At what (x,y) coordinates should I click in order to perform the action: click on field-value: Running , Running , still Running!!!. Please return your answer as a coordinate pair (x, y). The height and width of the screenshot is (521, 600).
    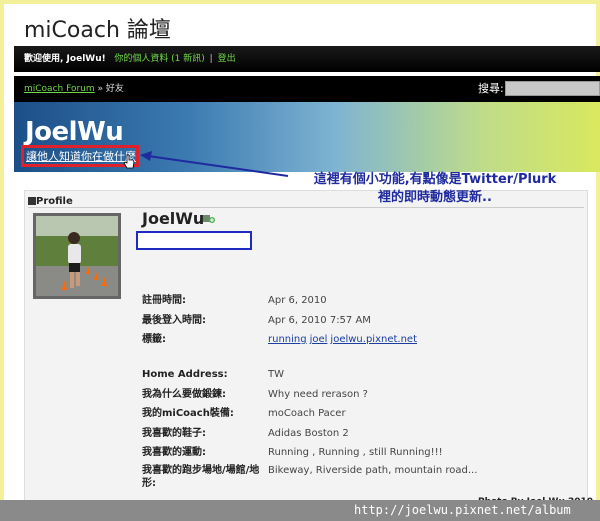
    Looking at the image, I should click on (355, 452).